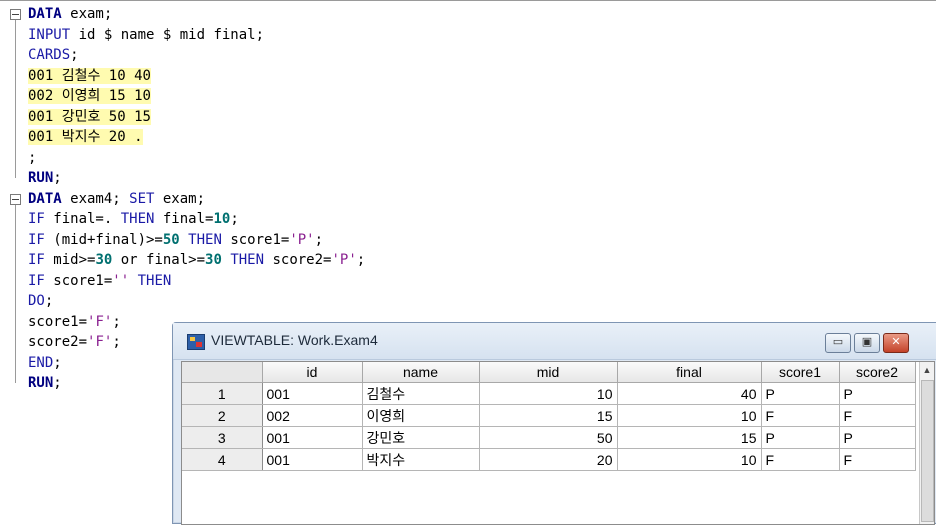  I want to click on vertical-scrollbar: ▲, so click(926, 443).